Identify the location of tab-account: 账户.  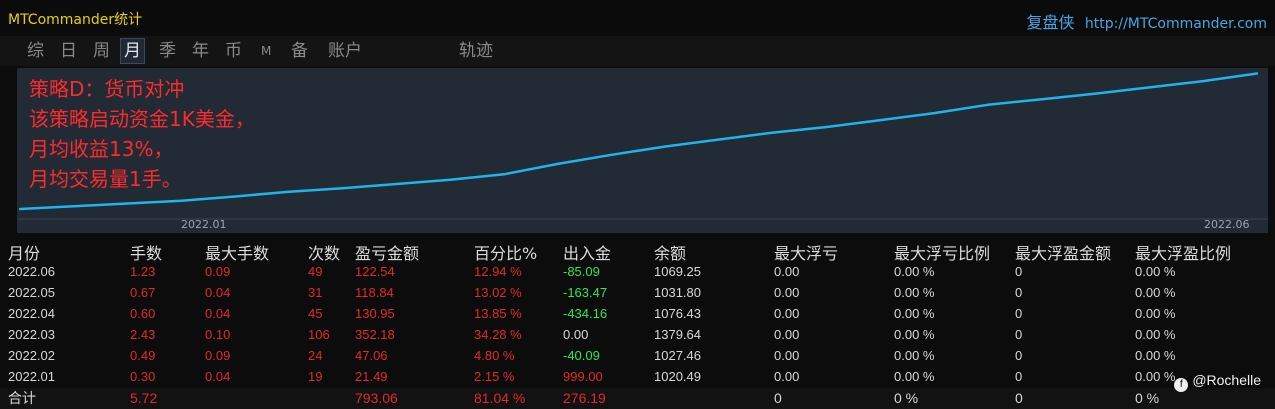
(345, 51).